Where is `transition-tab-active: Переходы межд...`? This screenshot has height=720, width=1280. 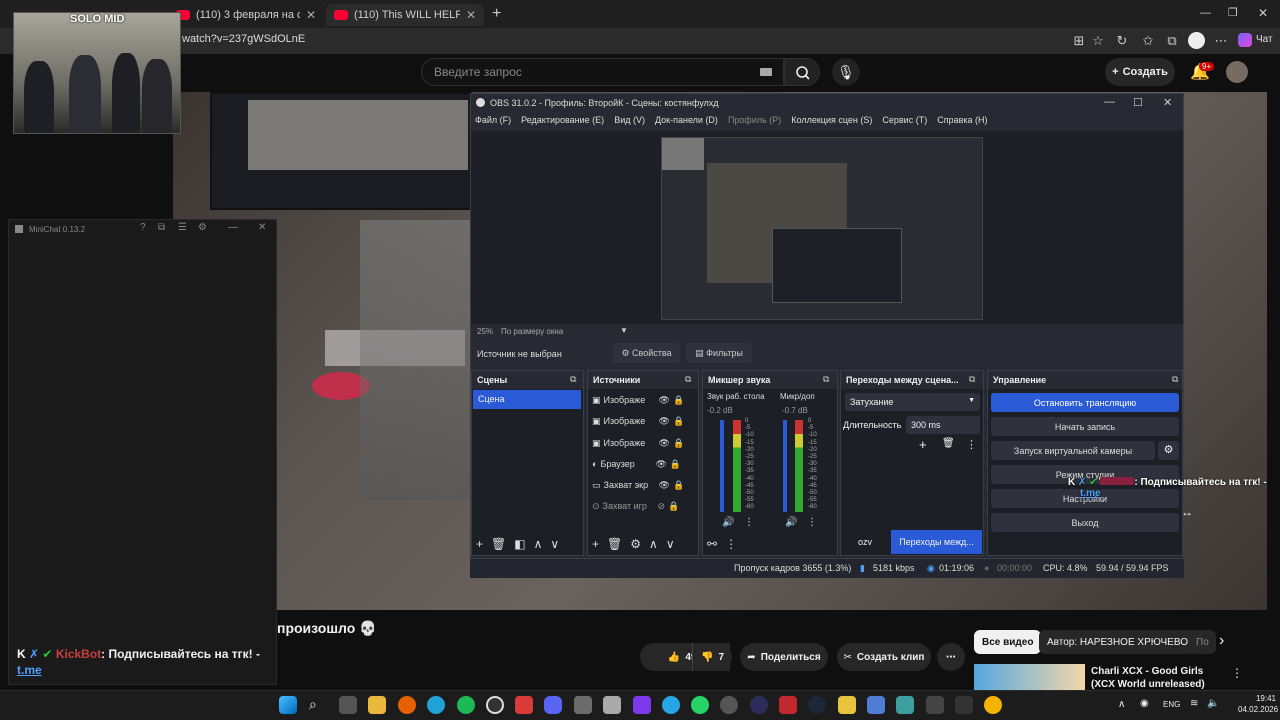 transition-tab-active: Переходы межд... is located at coordinates (936, 542).